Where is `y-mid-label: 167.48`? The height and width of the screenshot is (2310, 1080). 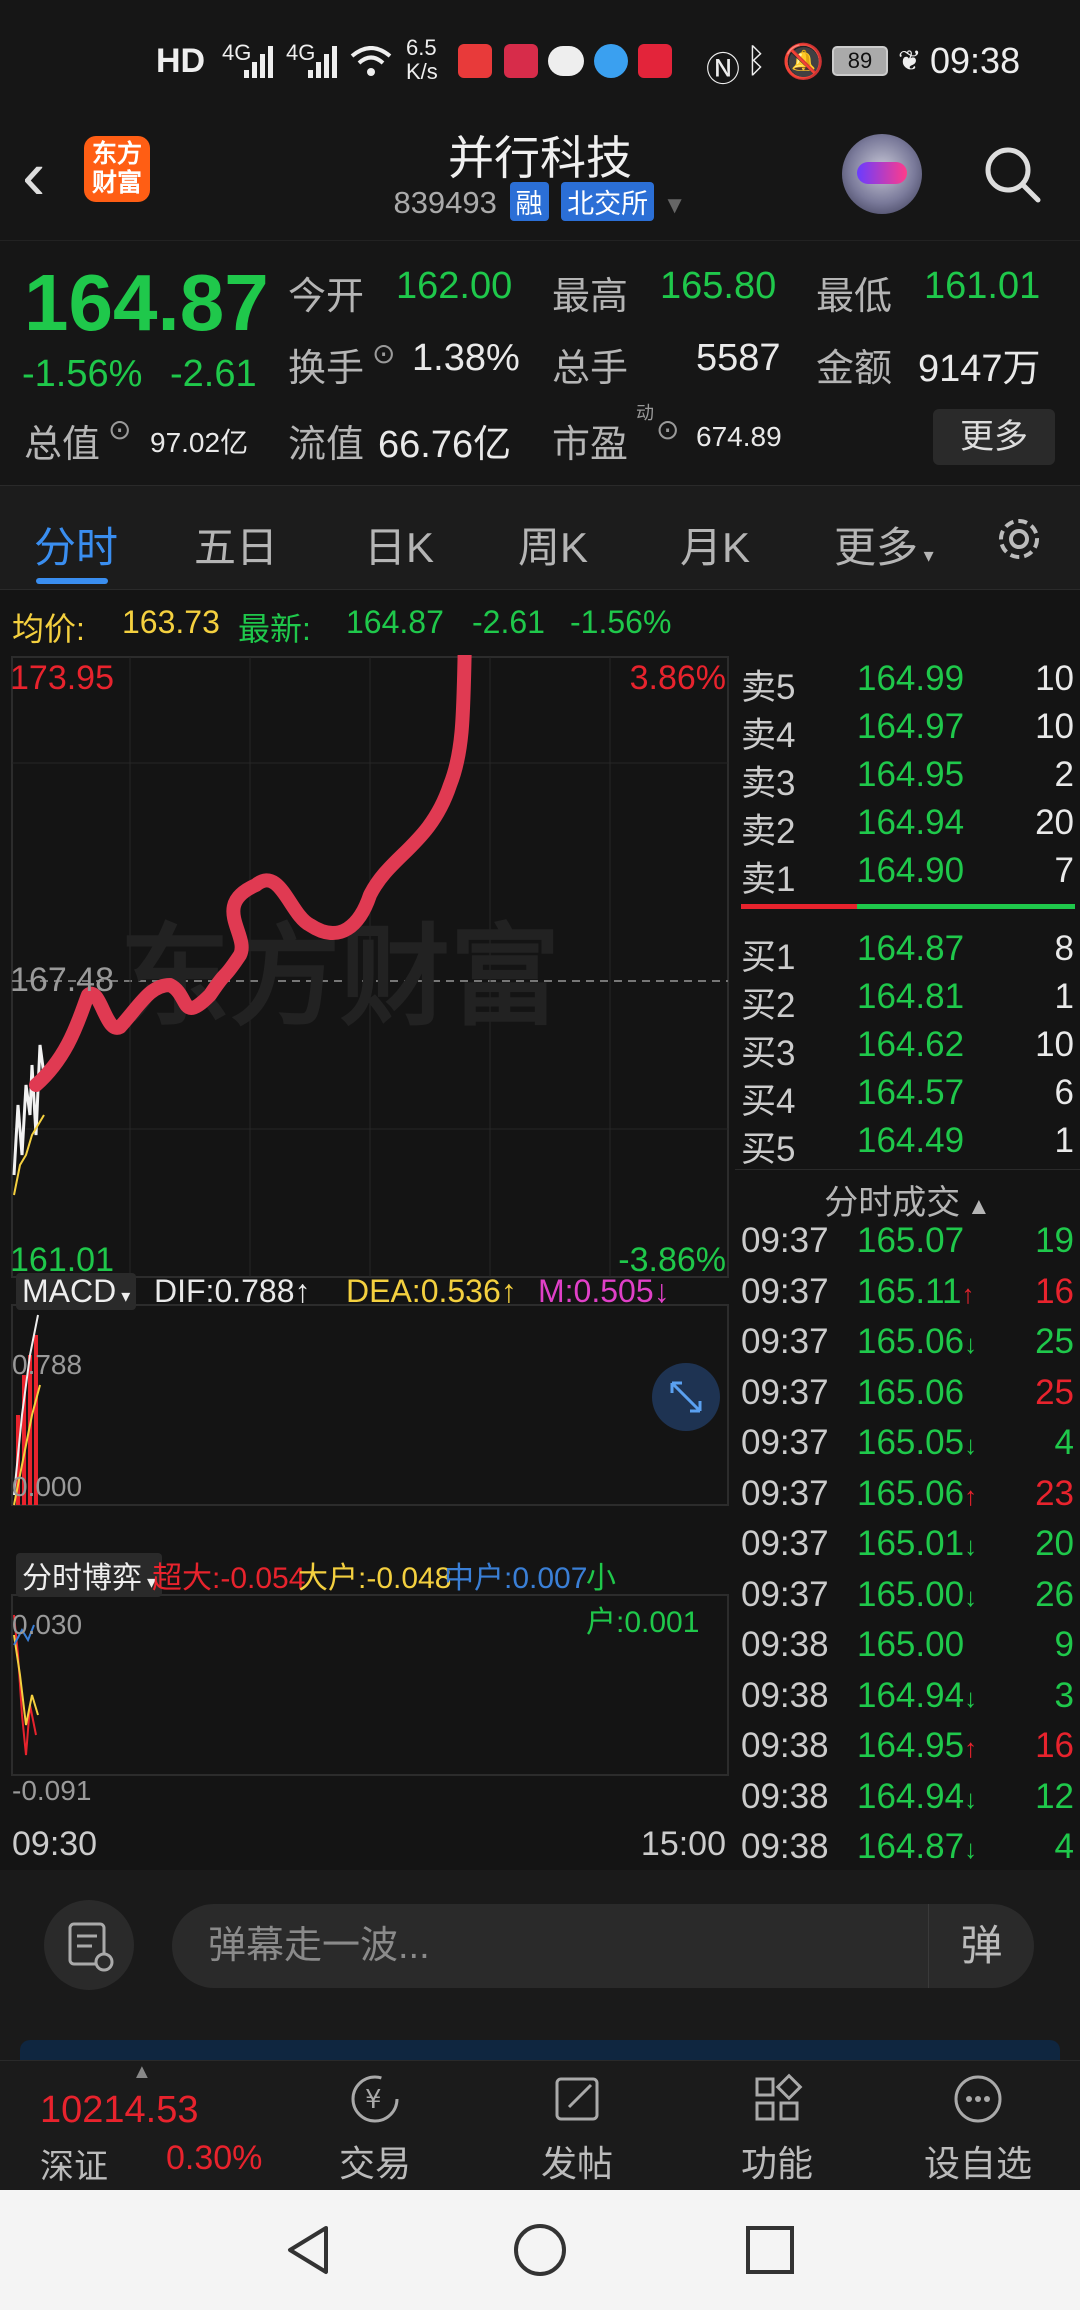 y-mid-label: 167.48 is located at coordinates (62, 980).